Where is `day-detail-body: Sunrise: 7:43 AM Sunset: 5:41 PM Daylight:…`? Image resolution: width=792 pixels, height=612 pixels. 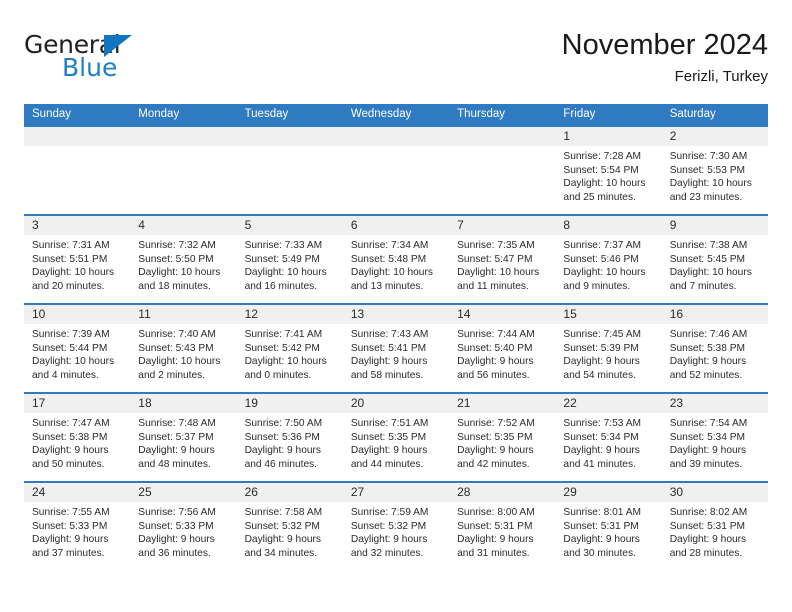 day-detail-body: Sunrise: 7:43 AM Sunset: 5:41 PM Daylight:… is located at coordinates (396, 353).